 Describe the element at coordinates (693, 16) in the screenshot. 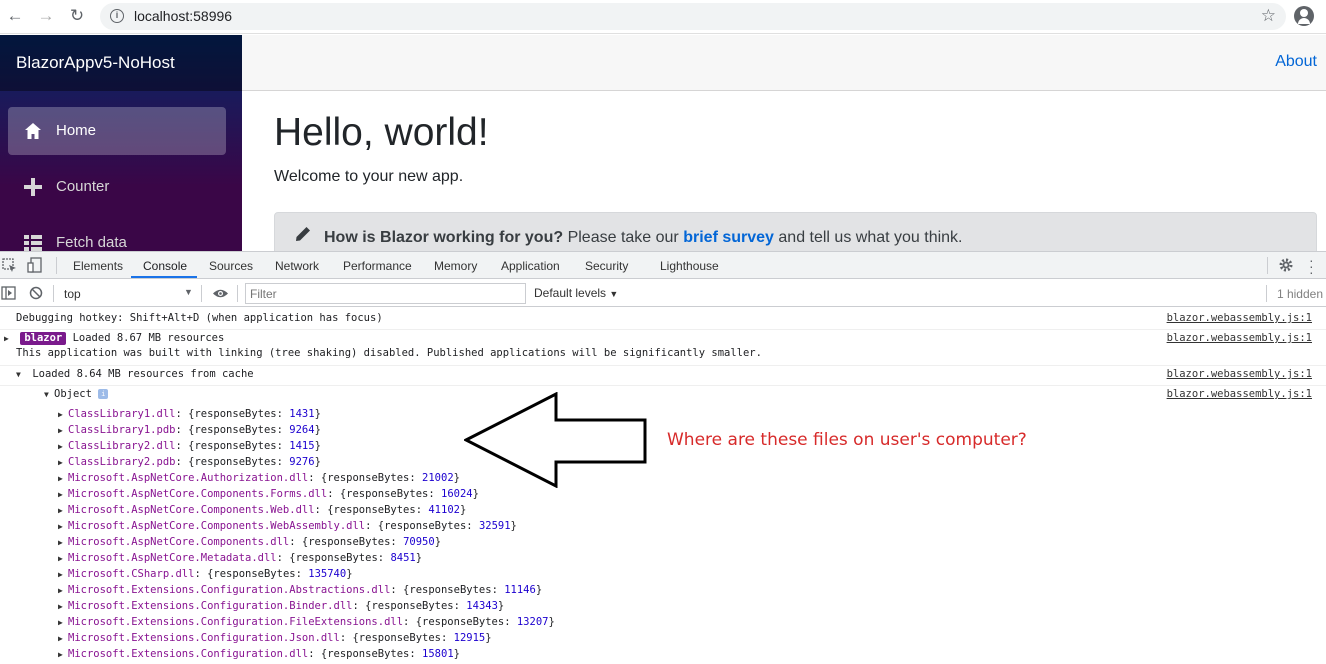

I see `address-bar: i localhost:58996 ☆` at that location.